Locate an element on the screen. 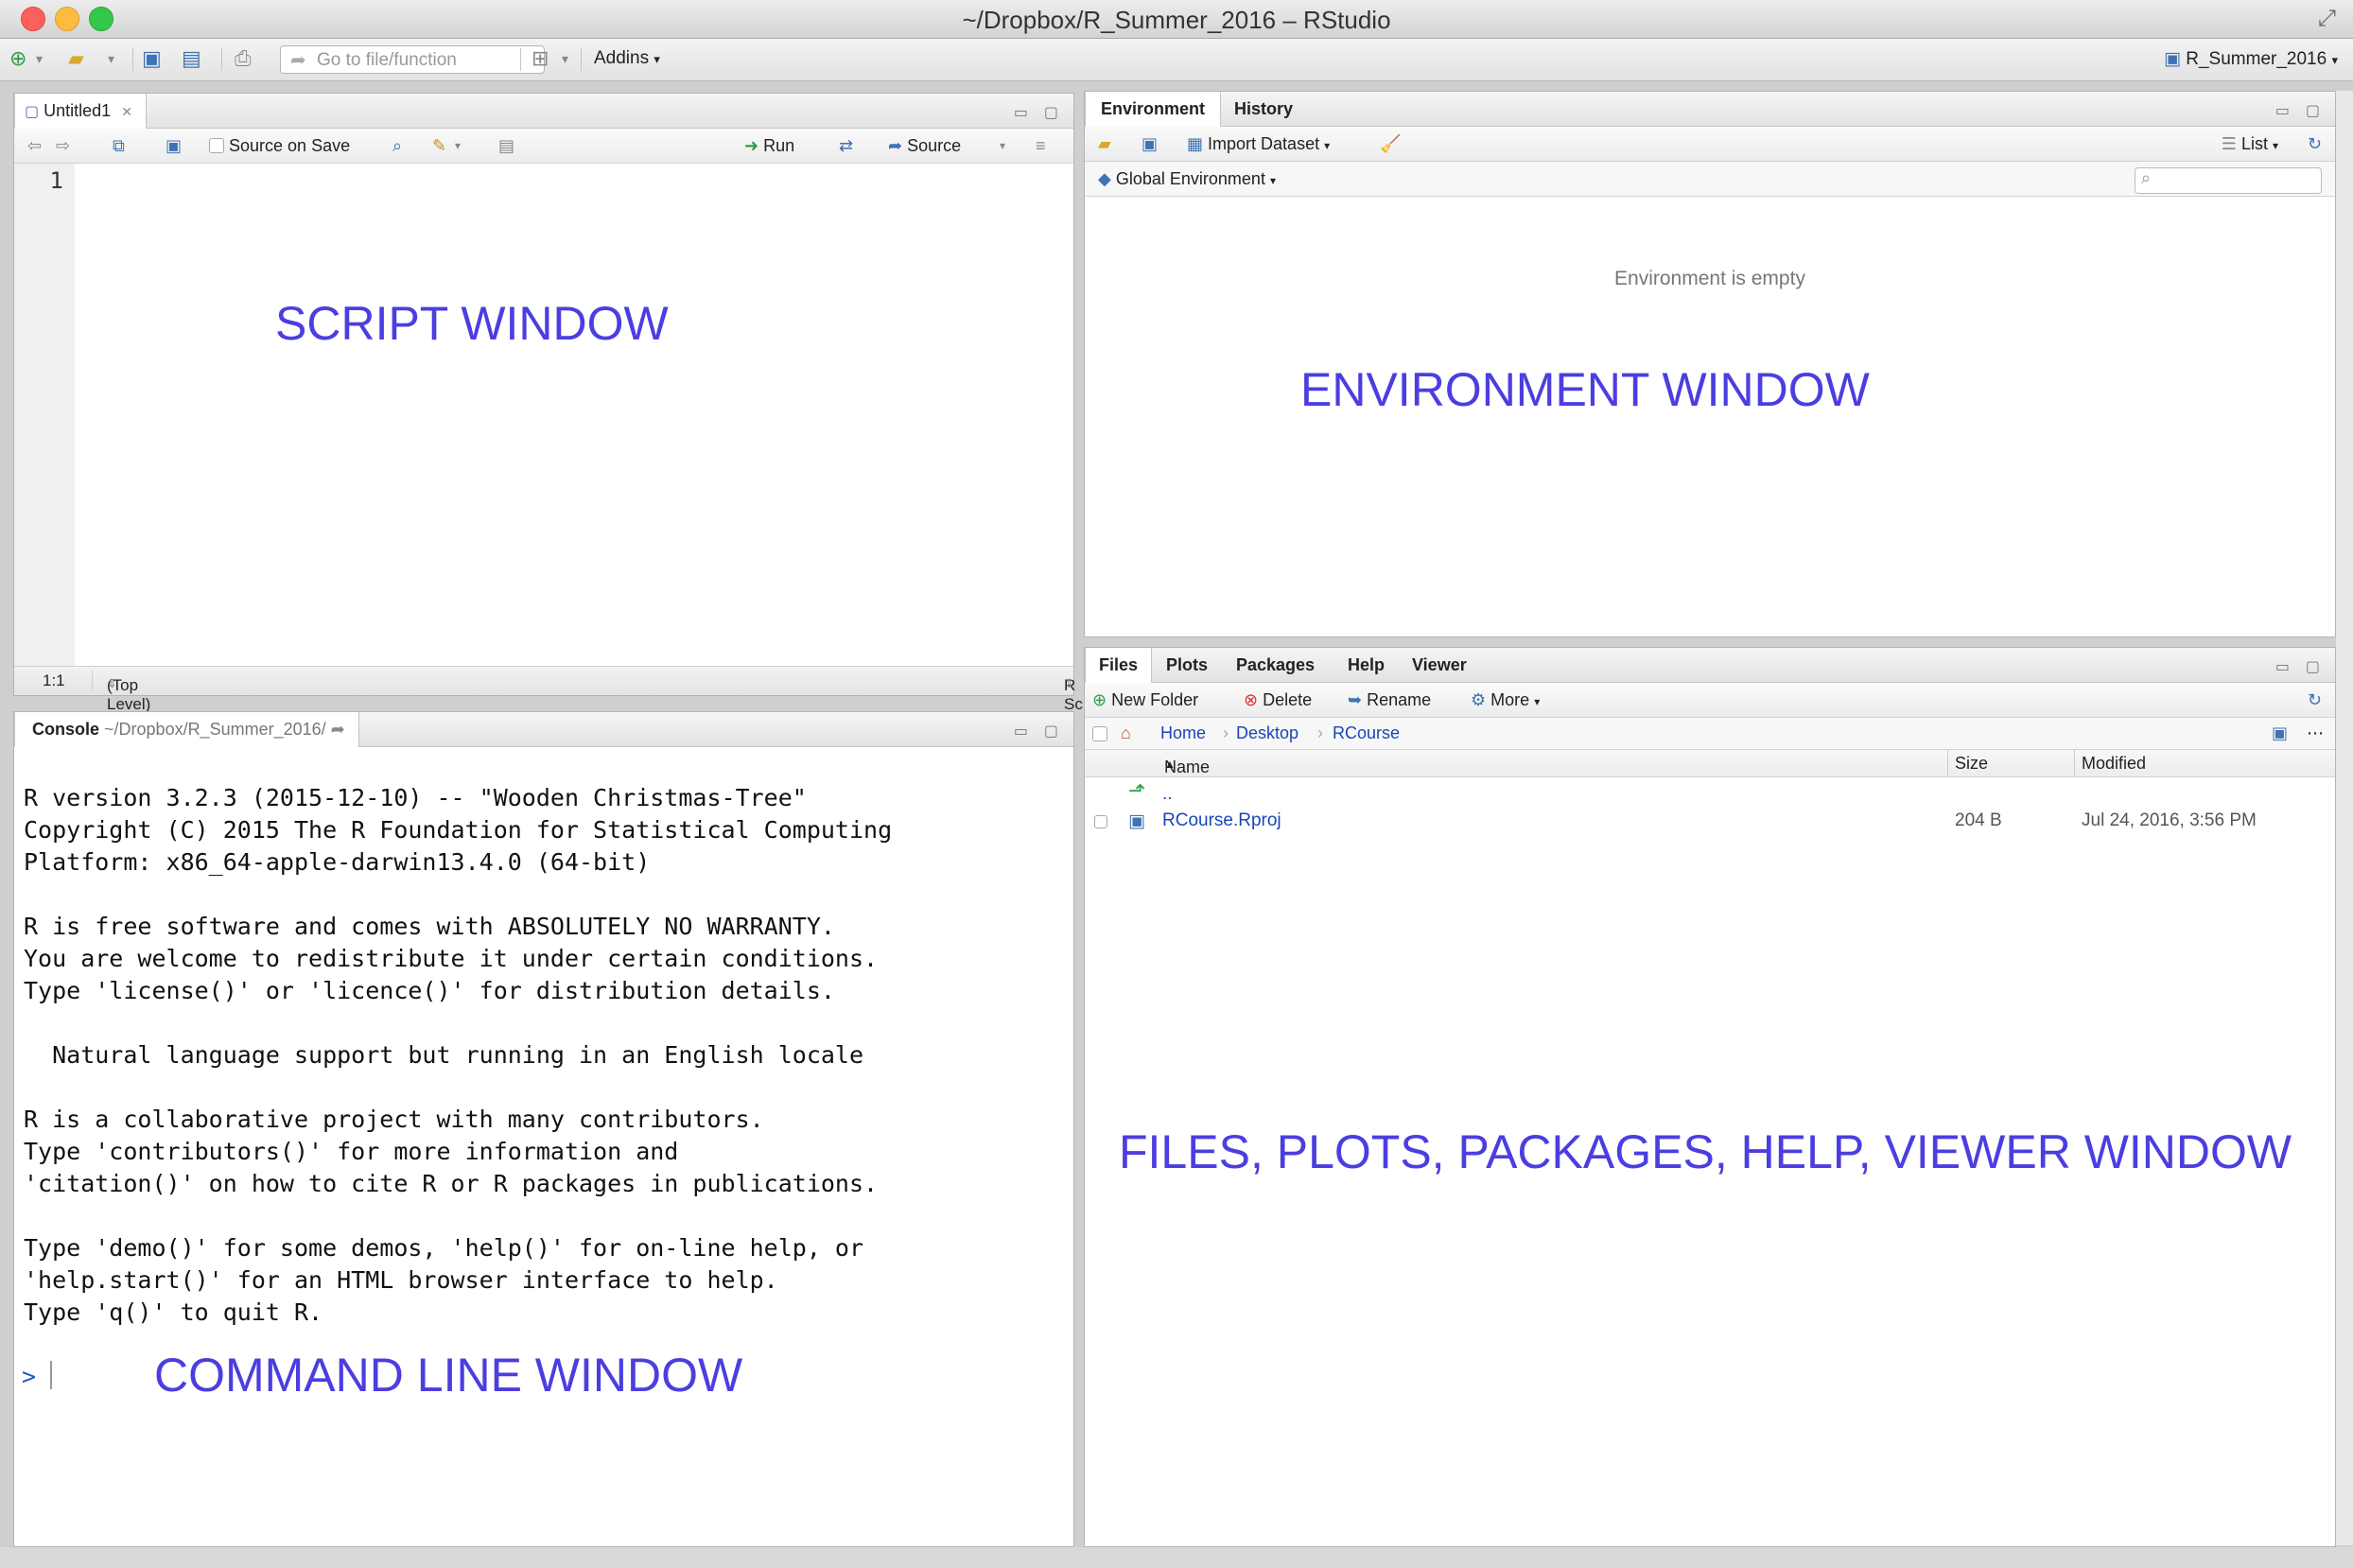  save-workspace-icon: ▣ is located at coordinates (1150, 143).